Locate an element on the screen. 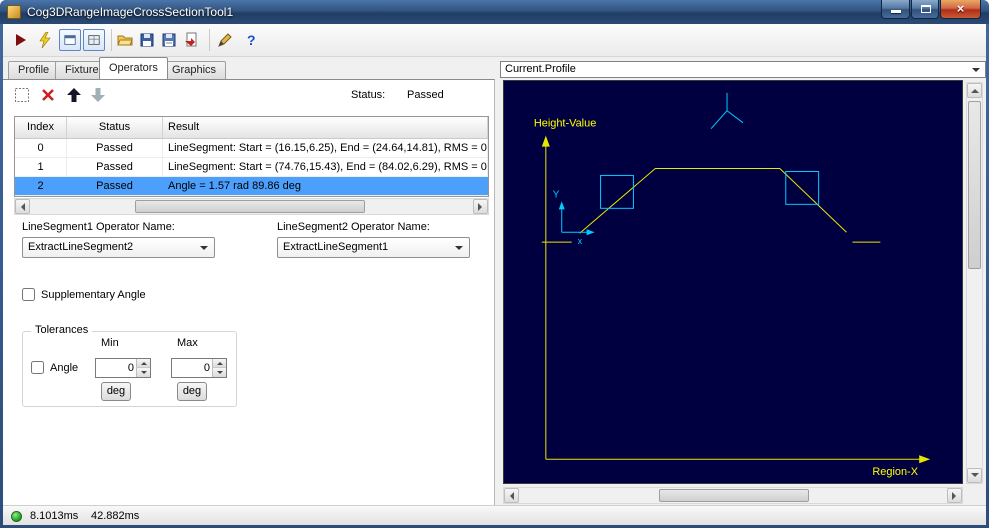  title-bar: Cog3DRangeImageCrossSectionTool1 × is located at coordinates (494, 12).